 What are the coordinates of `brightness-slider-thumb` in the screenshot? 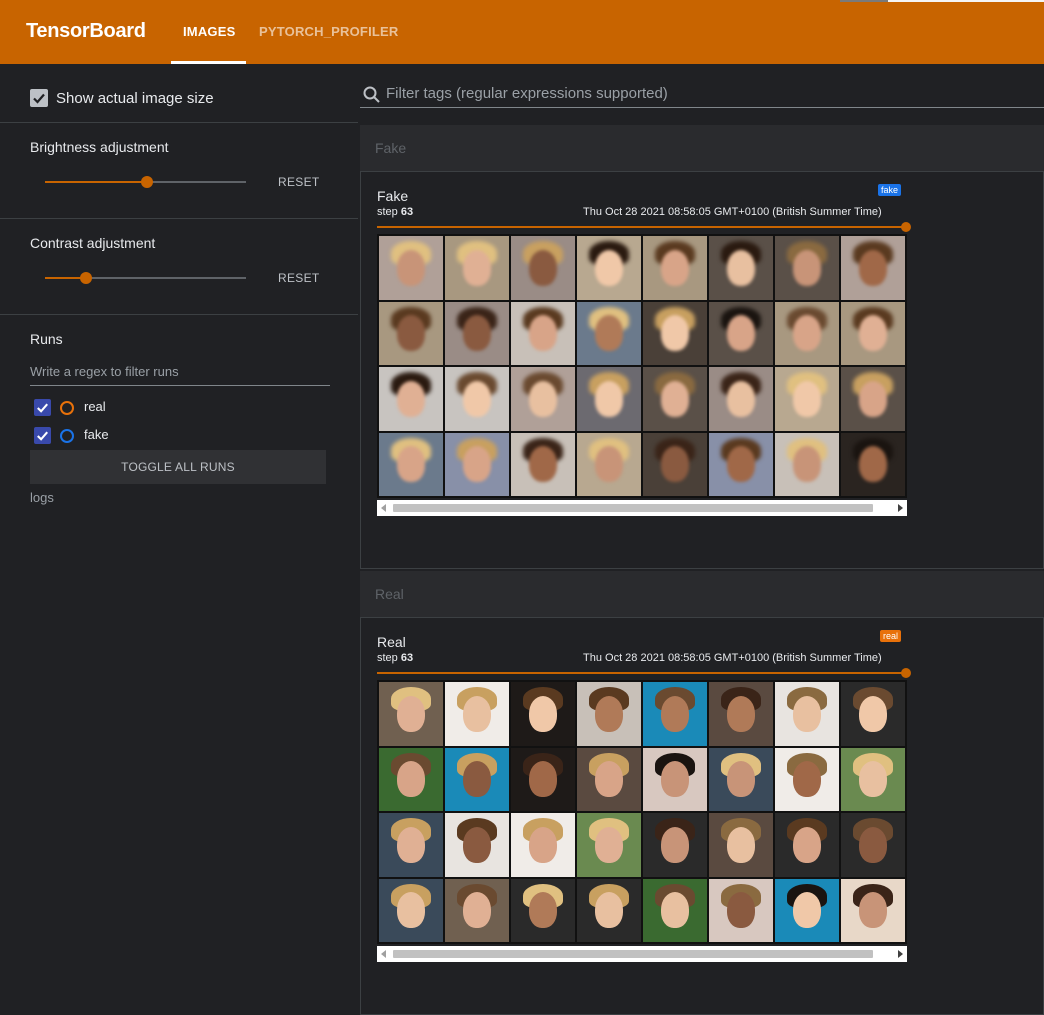 It's located at (147, 182).